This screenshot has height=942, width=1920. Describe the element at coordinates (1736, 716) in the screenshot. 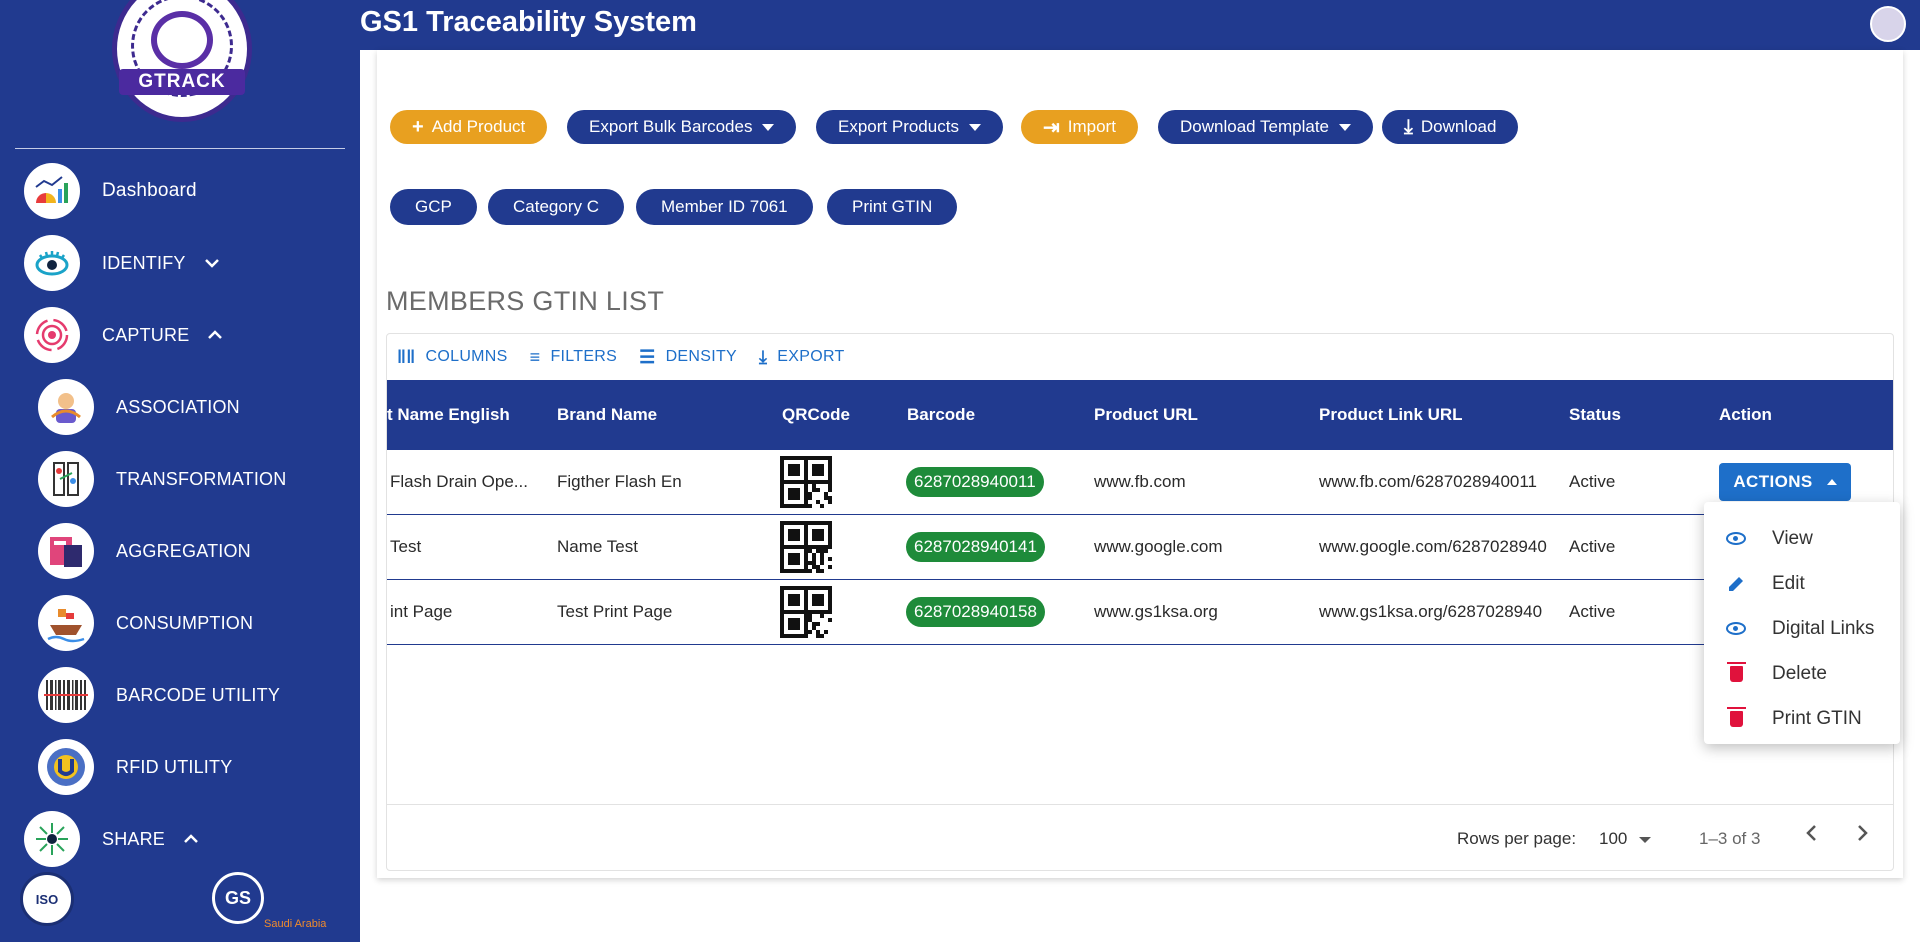

I see `trash-icon` at that location.